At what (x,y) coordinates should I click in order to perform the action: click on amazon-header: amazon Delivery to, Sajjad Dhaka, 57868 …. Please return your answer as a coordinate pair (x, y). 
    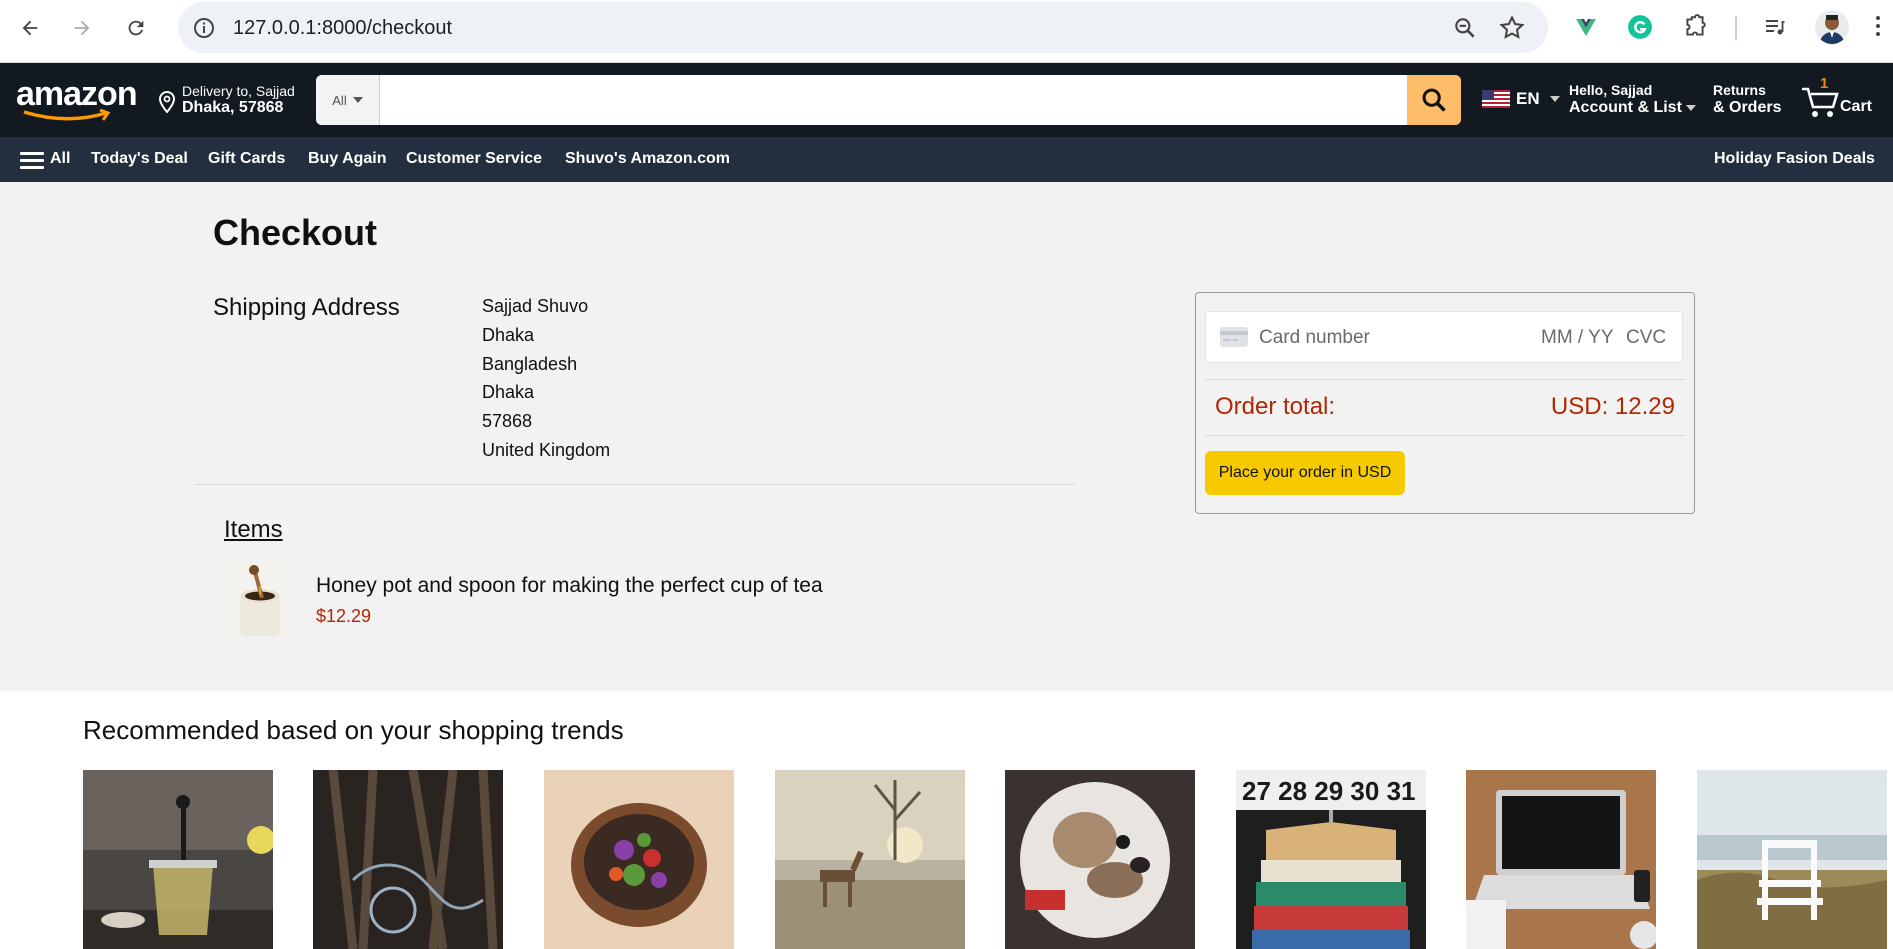
    Looking at the image, I should click on (946, 100).